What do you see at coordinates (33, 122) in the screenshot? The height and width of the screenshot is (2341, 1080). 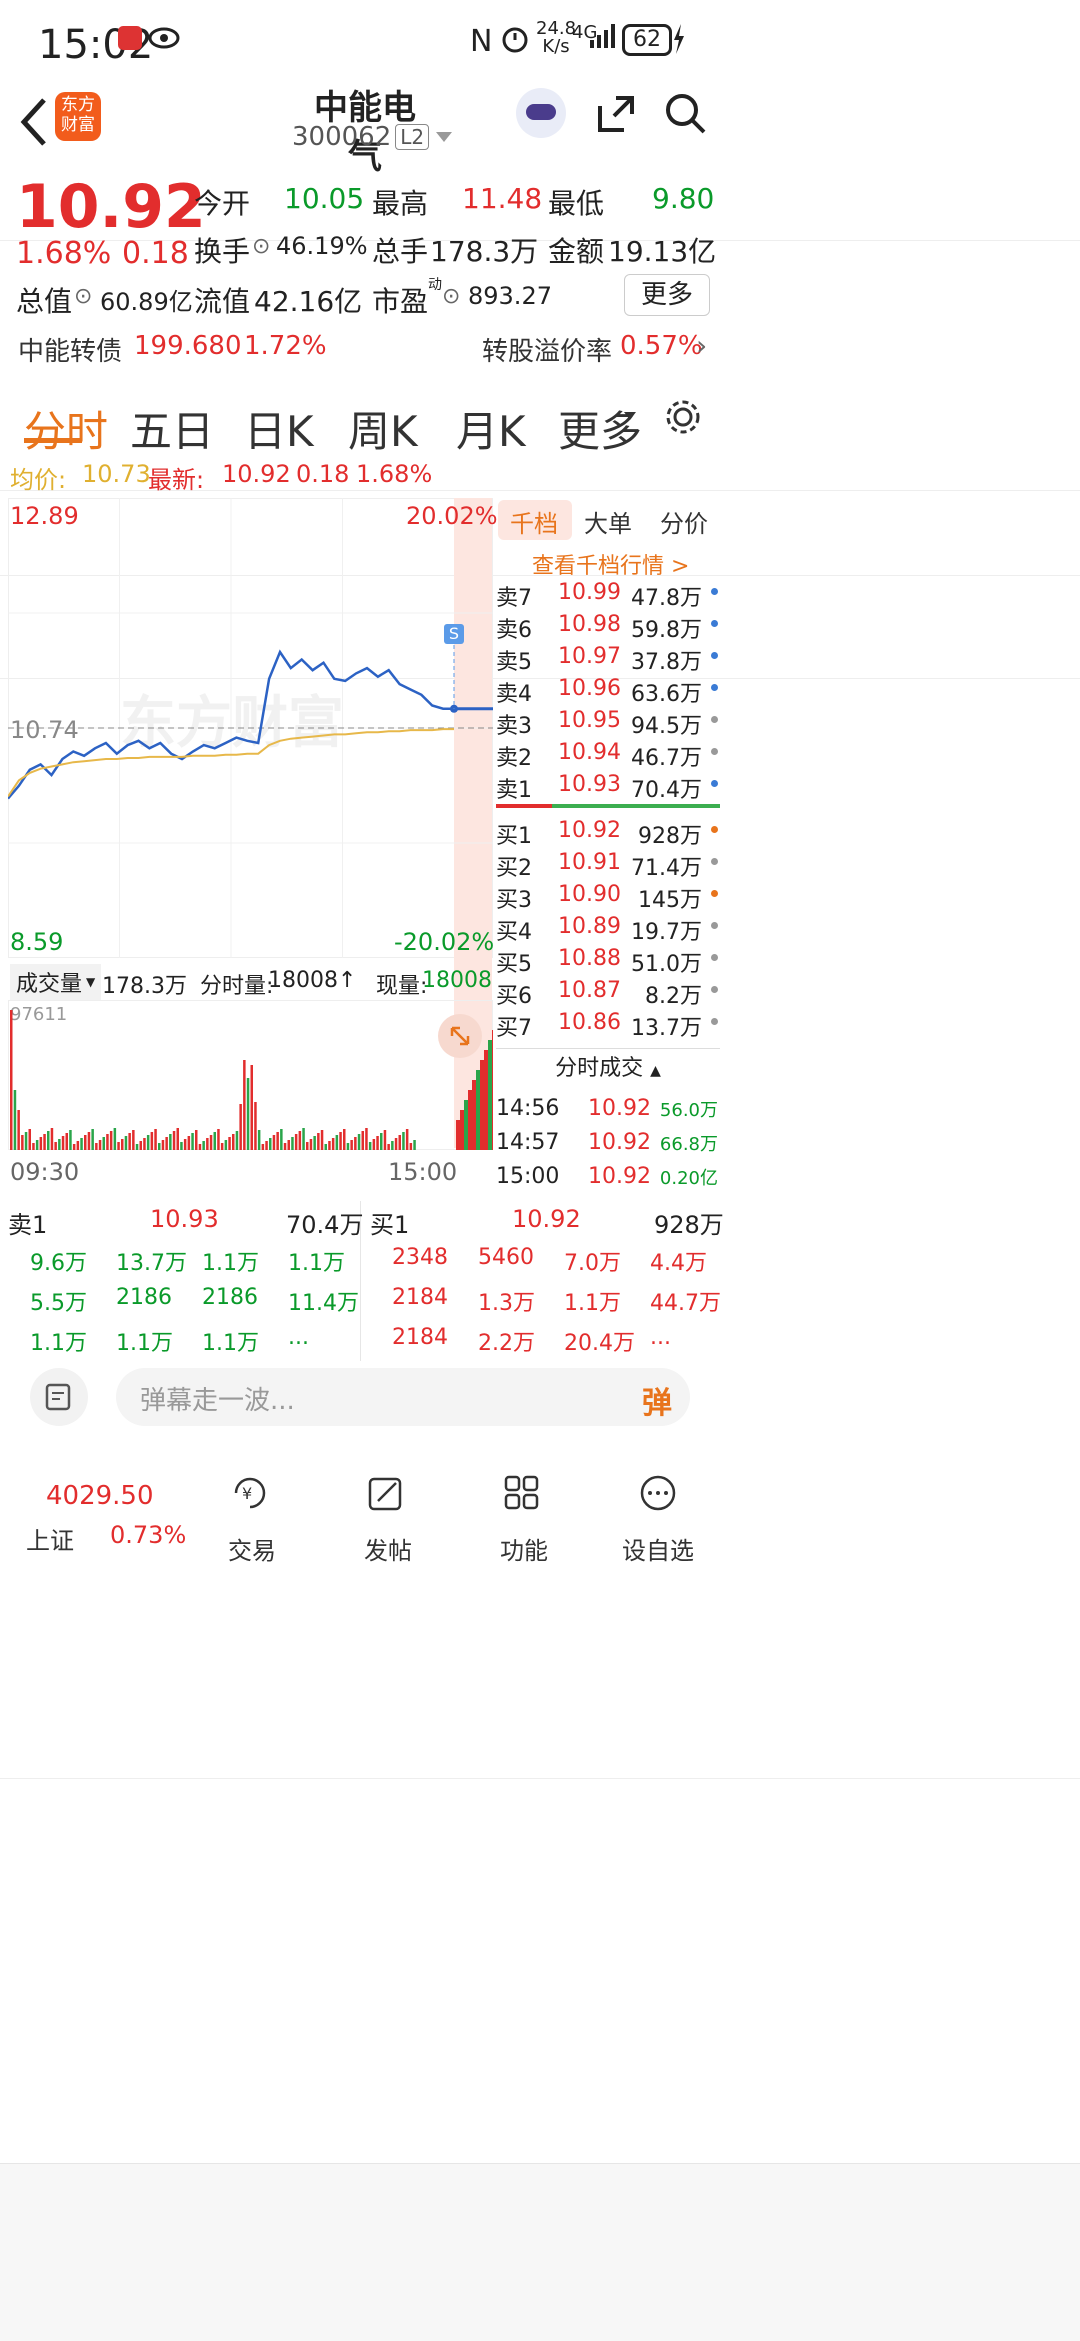 I see `back-icon` at bounding box center [33, 122].